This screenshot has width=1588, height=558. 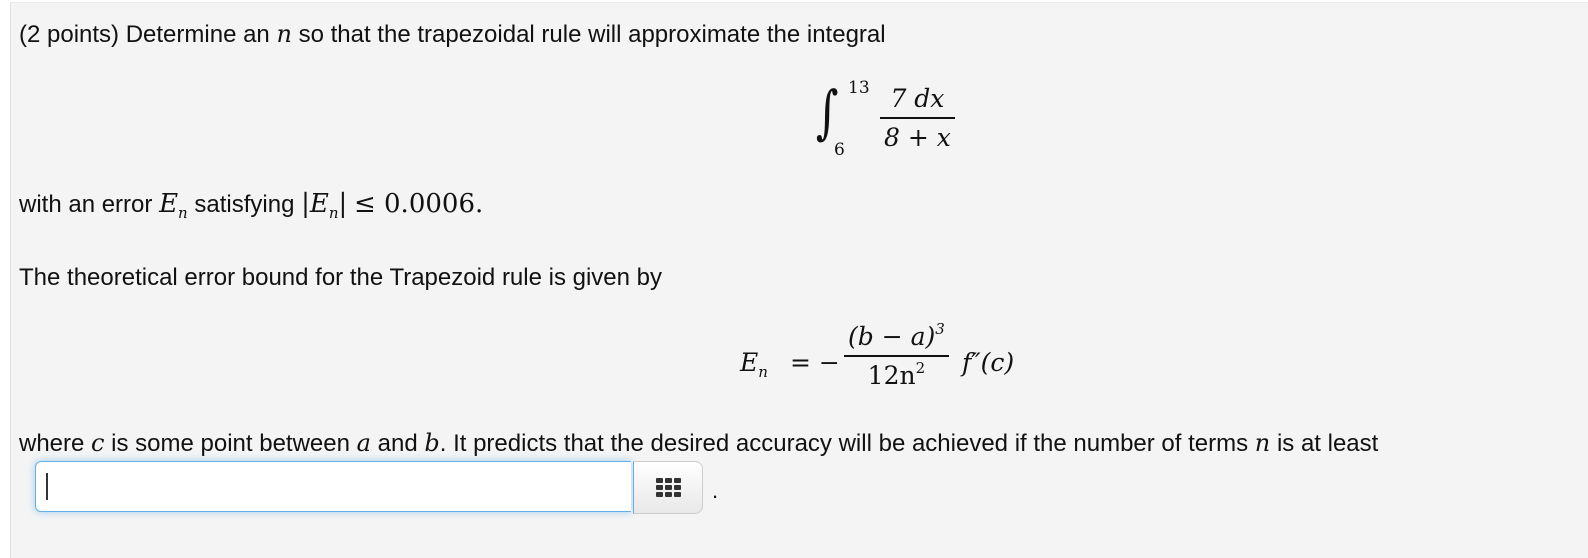 I want to click on formula-denominator-exp: 2, so click(x=920, y=368).